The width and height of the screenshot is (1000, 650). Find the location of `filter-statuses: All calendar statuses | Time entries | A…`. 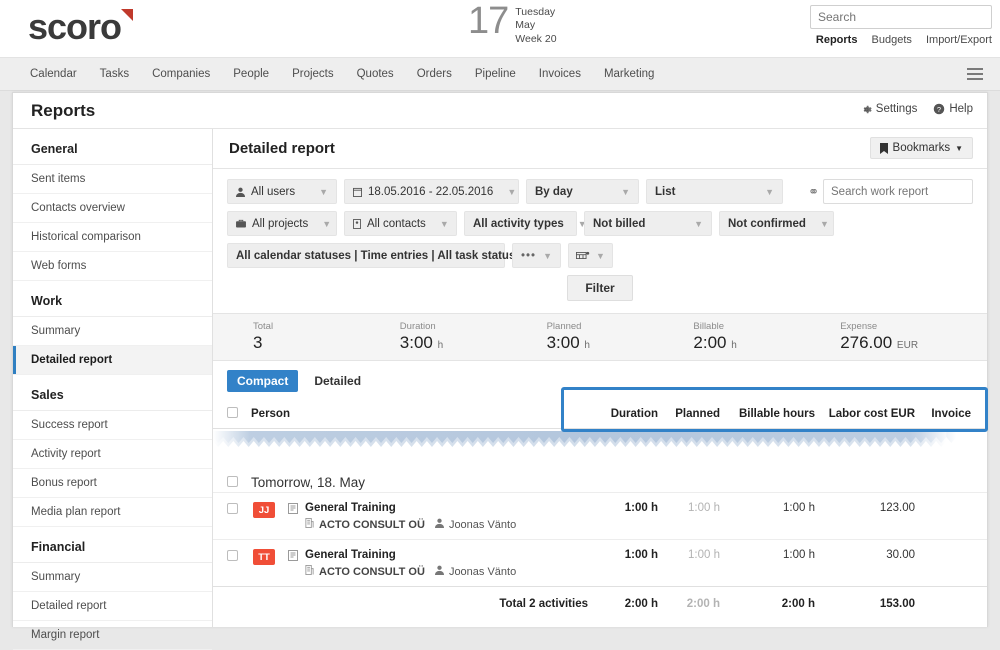

filter-statuses: All calendar statuses | Time entries | A… is located at coordinates (366, 255).